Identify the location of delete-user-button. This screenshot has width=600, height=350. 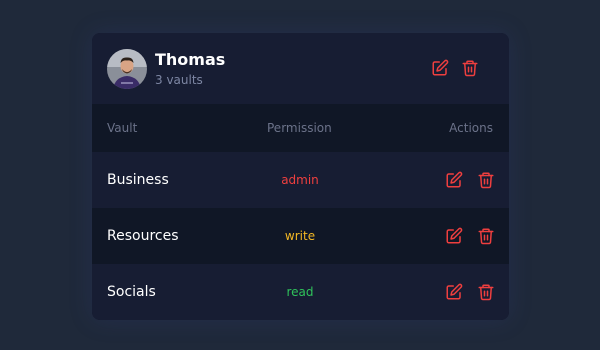
(470, 68).